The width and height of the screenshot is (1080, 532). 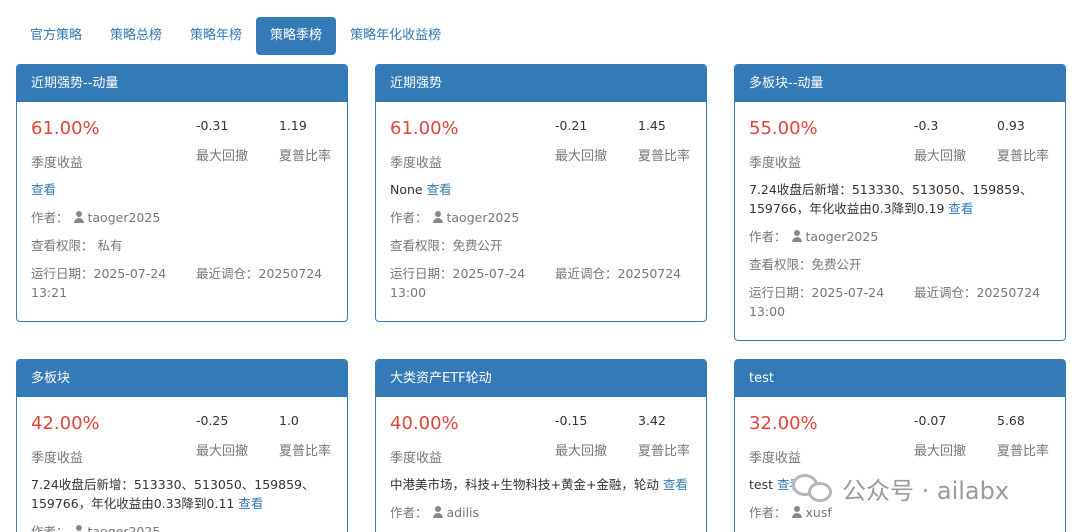 I want to click on description: 查看, so click(x=182, y=189).